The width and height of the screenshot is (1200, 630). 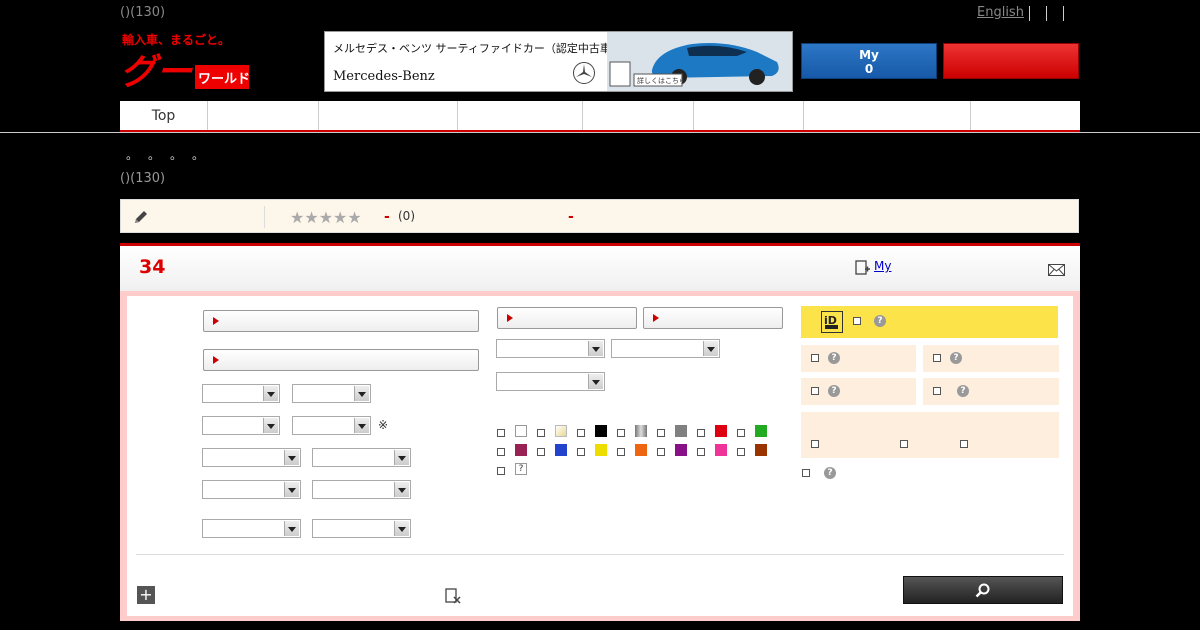 I want to click on doors-select, so click(x=550, y=381).